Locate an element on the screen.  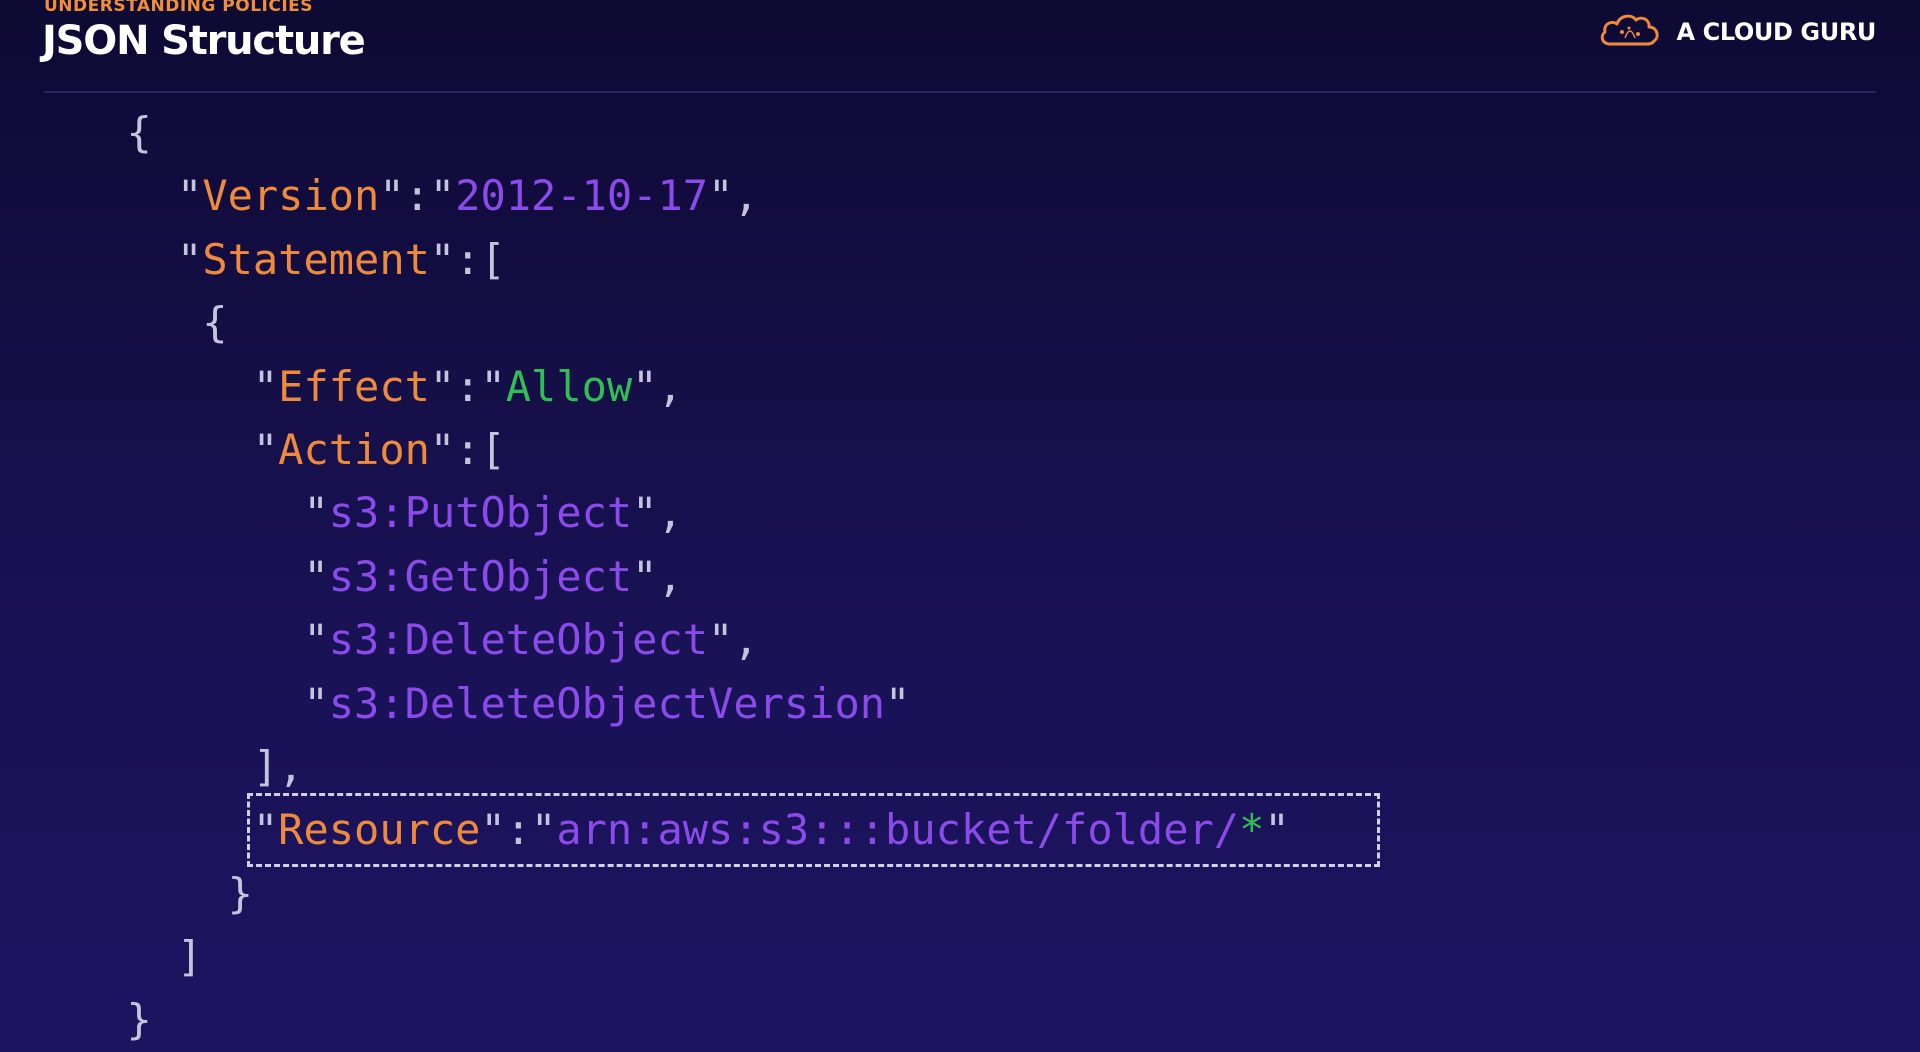
resource-highlight-box is located at coordinates (813, 830).